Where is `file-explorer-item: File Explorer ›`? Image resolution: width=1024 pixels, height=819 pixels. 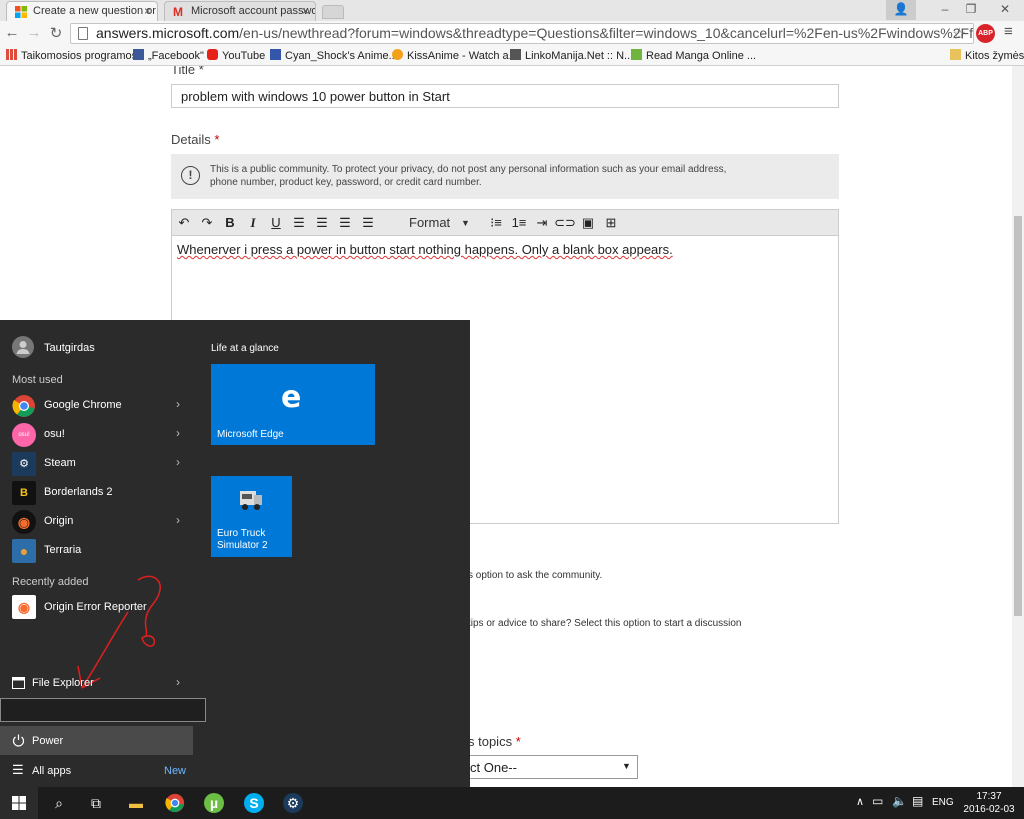
file-explorer-item: File Explorer › is located at coordinates (96, 683).